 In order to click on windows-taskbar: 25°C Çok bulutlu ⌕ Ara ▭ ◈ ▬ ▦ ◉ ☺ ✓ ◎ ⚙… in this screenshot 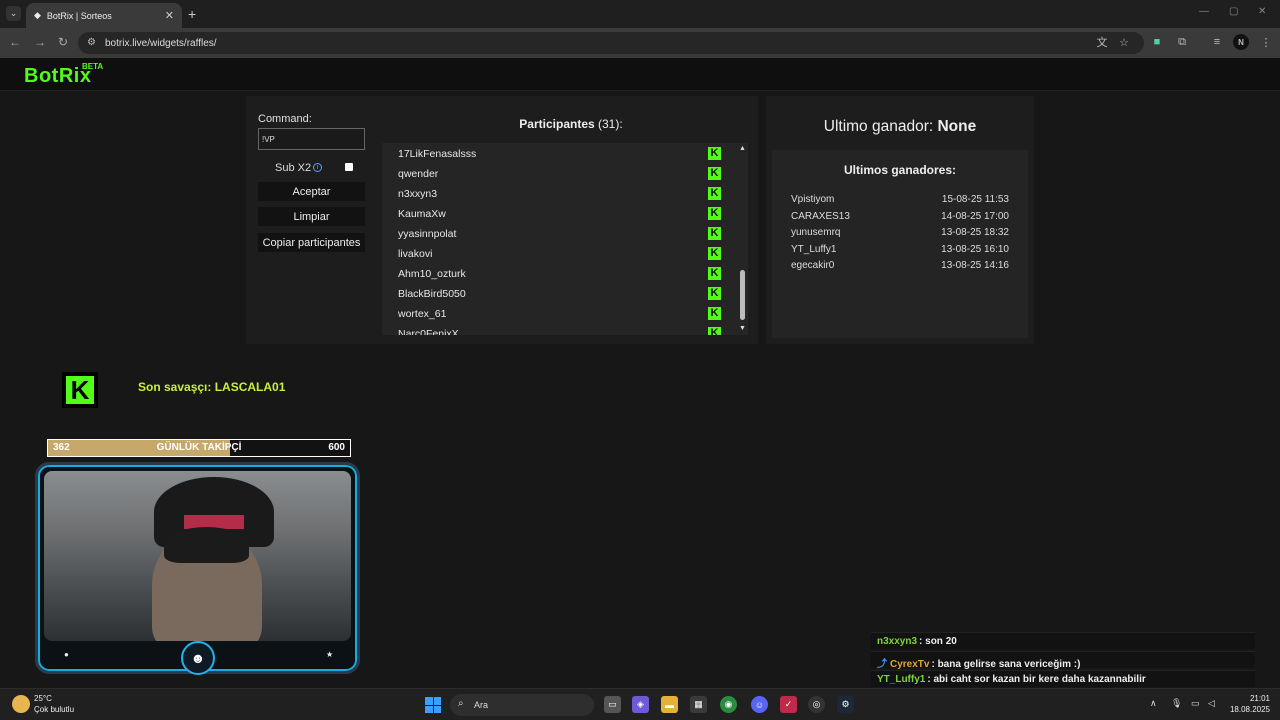, I will do `click(640, 704)`.